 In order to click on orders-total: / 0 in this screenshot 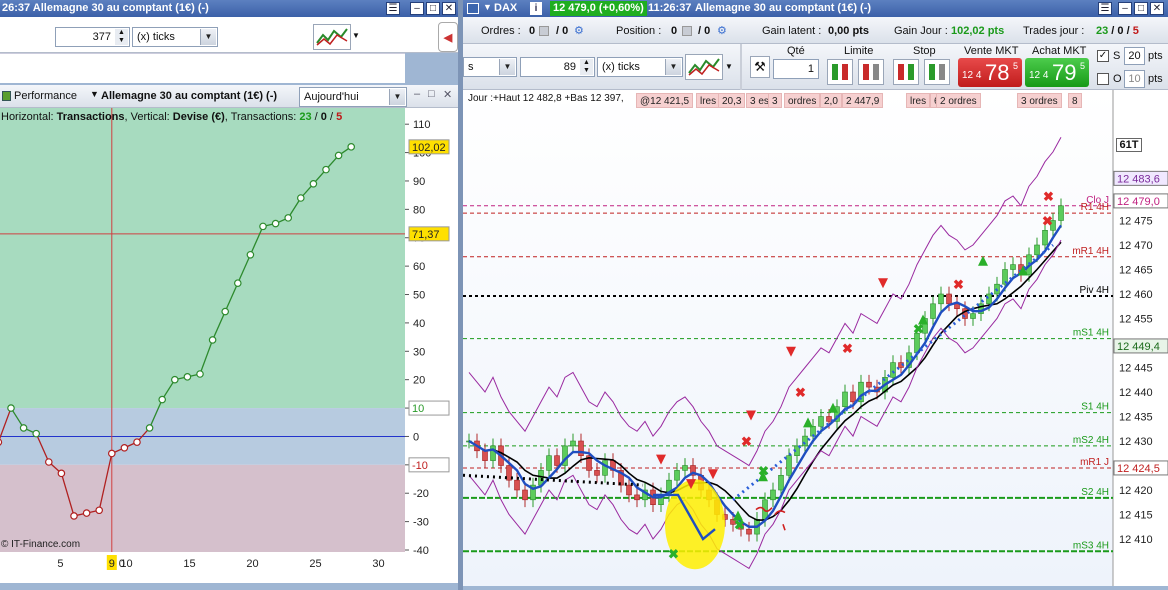, I will do `click(562, 31)`.